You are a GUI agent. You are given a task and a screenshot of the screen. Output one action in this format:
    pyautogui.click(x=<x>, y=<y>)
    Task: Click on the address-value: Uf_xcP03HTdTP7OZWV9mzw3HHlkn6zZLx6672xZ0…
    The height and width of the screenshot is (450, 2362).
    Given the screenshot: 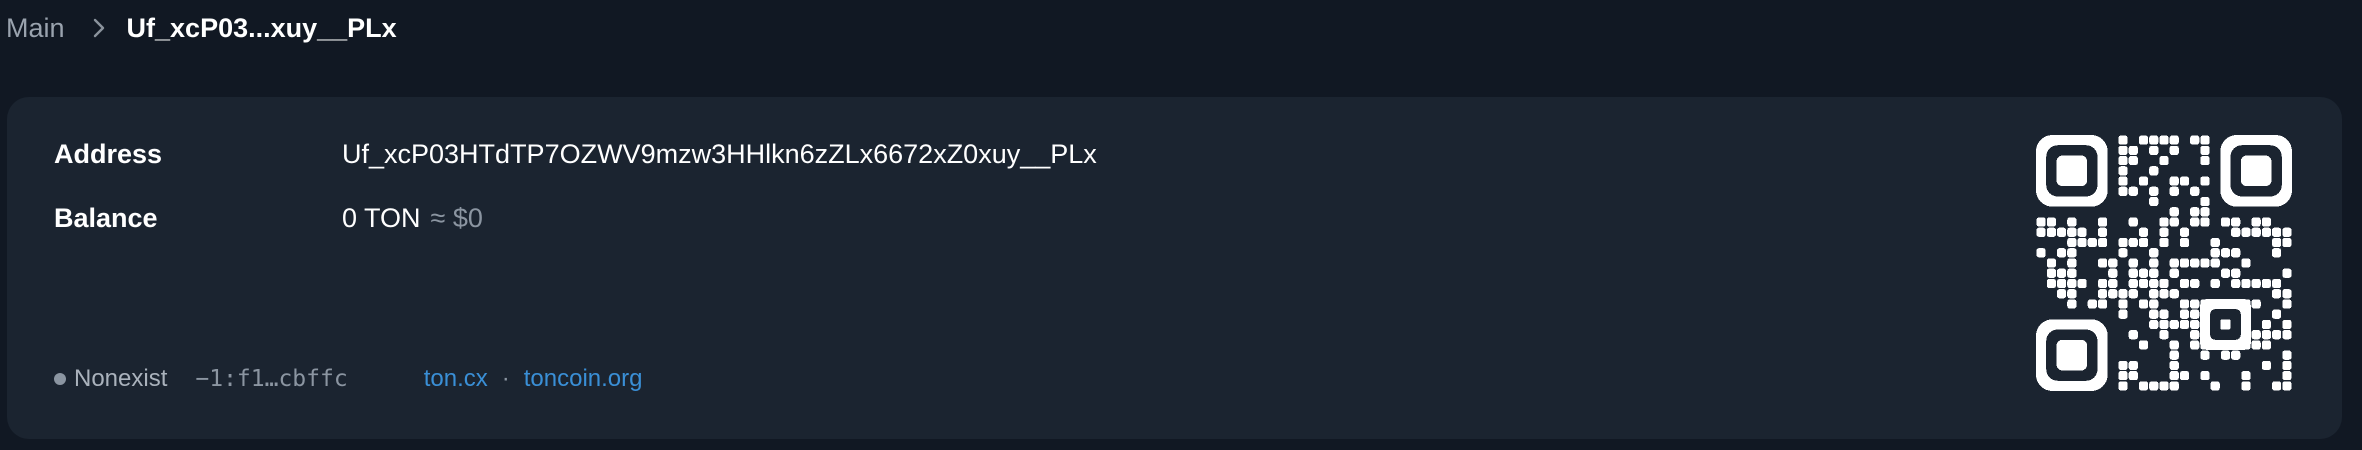 What is the action you would take?
    pyautogui.click(x=719, y=154)
    